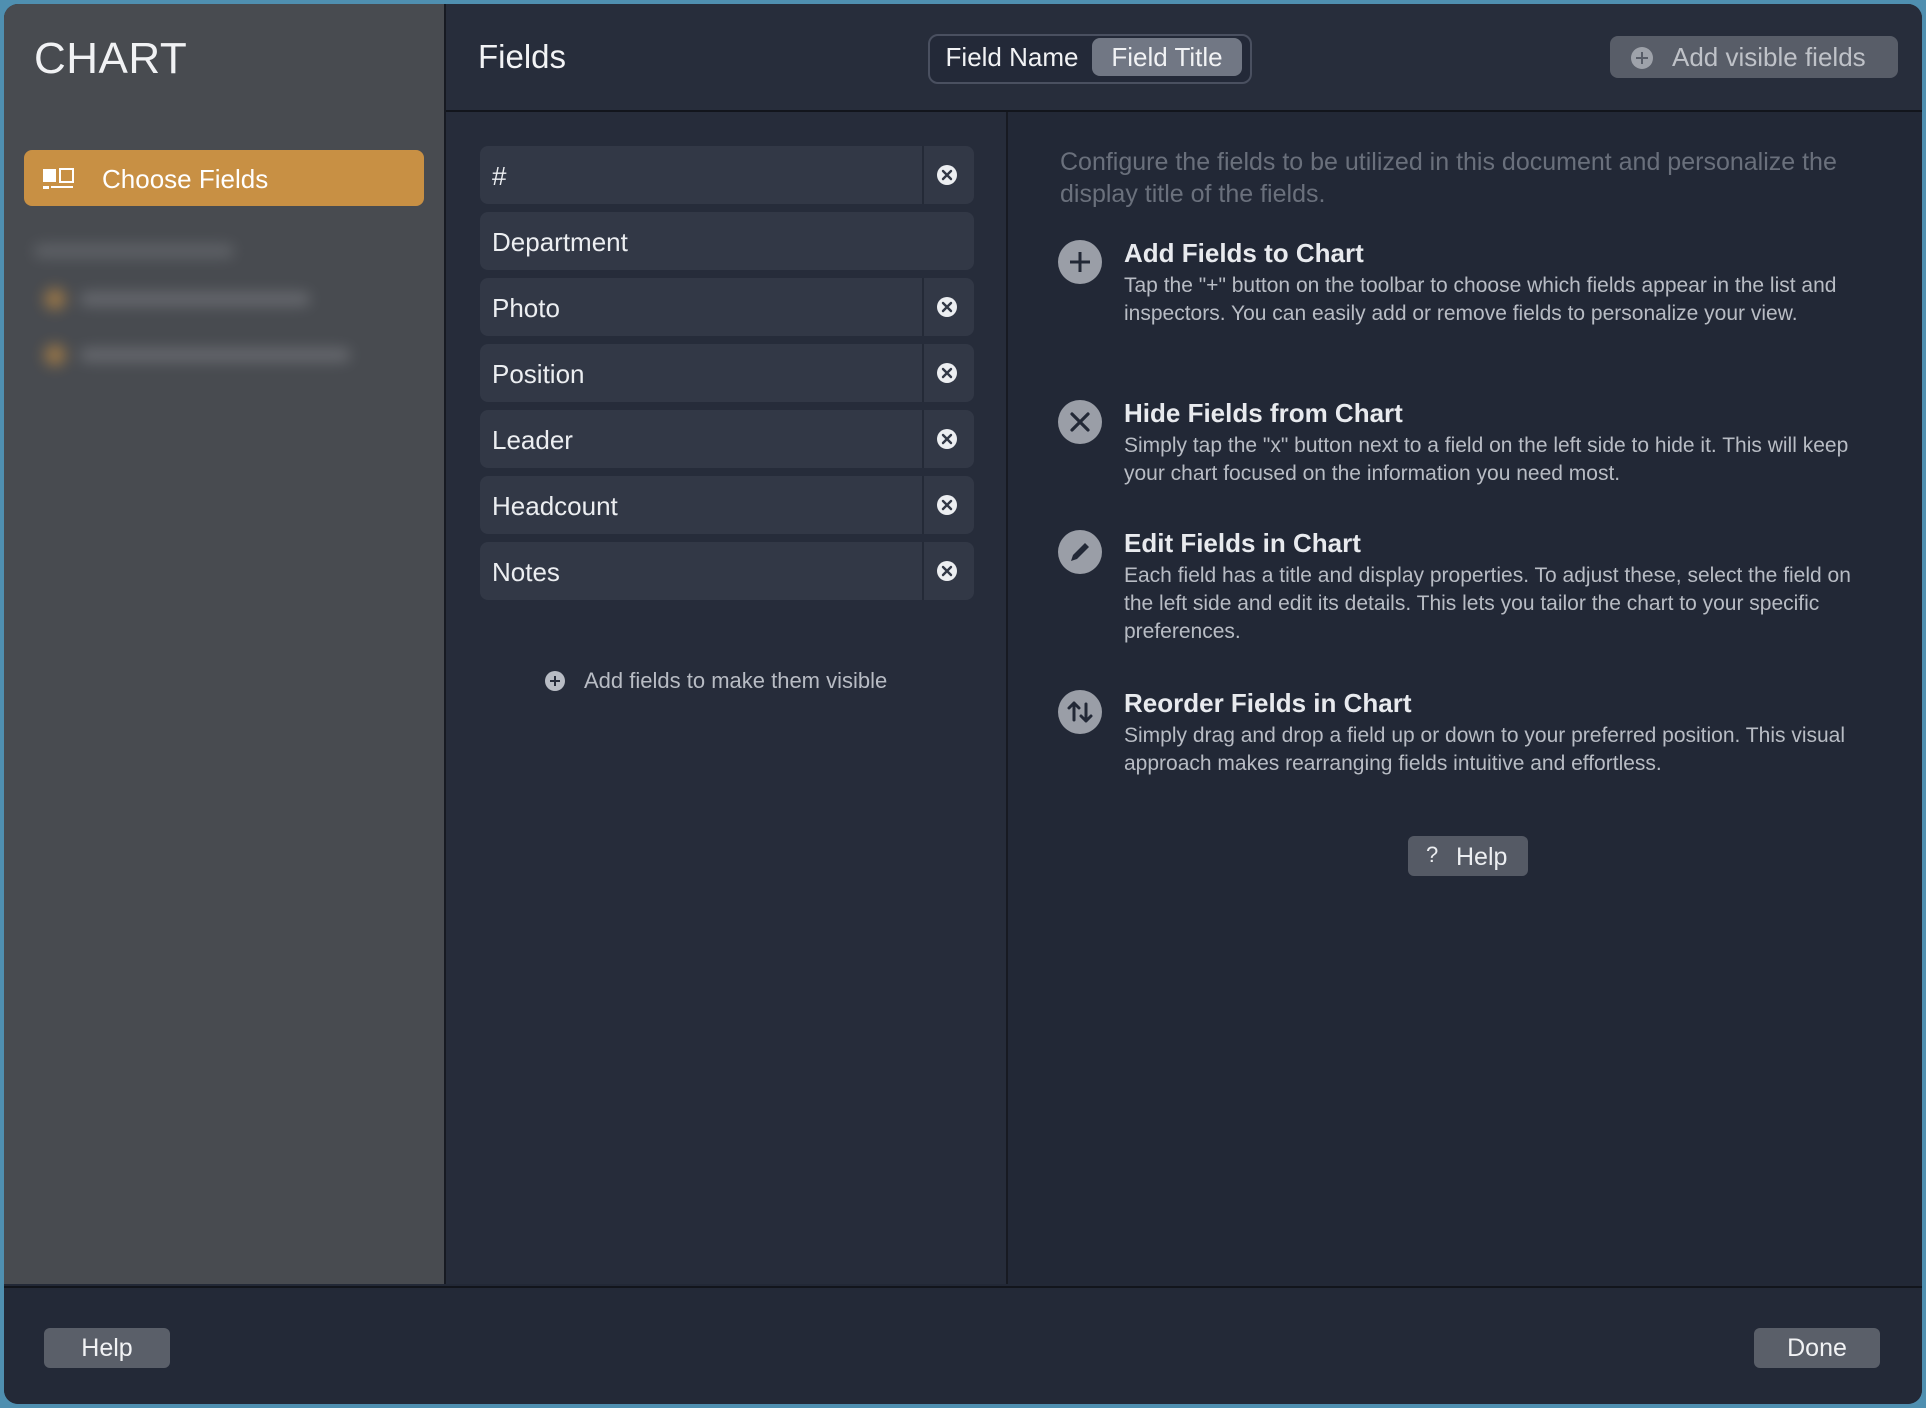 This screenshot has height=1408, width=1926. I want to click on field-display-segmented-control: Field Name Field Title, so click(1090, 59).